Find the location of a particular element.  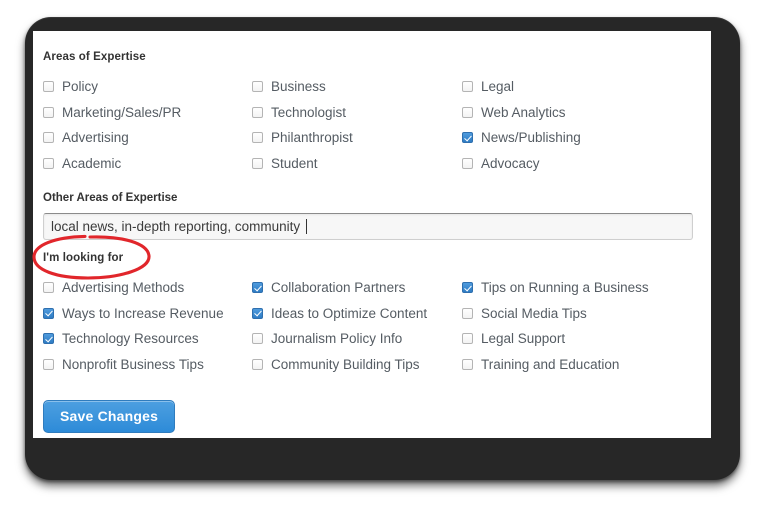

checkbox-journalism-policy-info: Journalism Policy Info is located at coordinates (327, 339).